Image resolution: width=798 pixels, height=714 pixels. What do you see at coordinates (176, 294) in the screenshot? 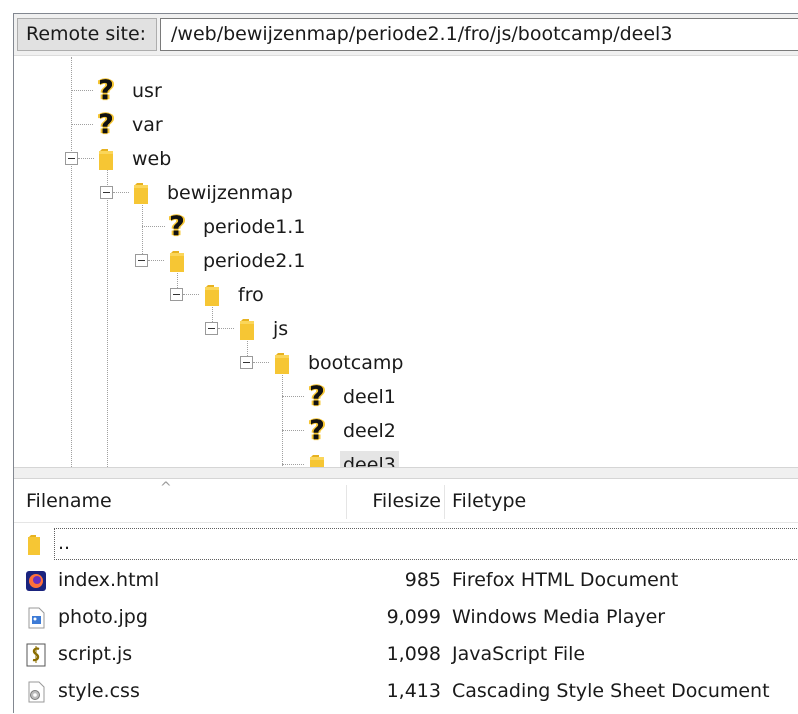
I see `collapse-fro-toggle` at bounding box center [176, 294].